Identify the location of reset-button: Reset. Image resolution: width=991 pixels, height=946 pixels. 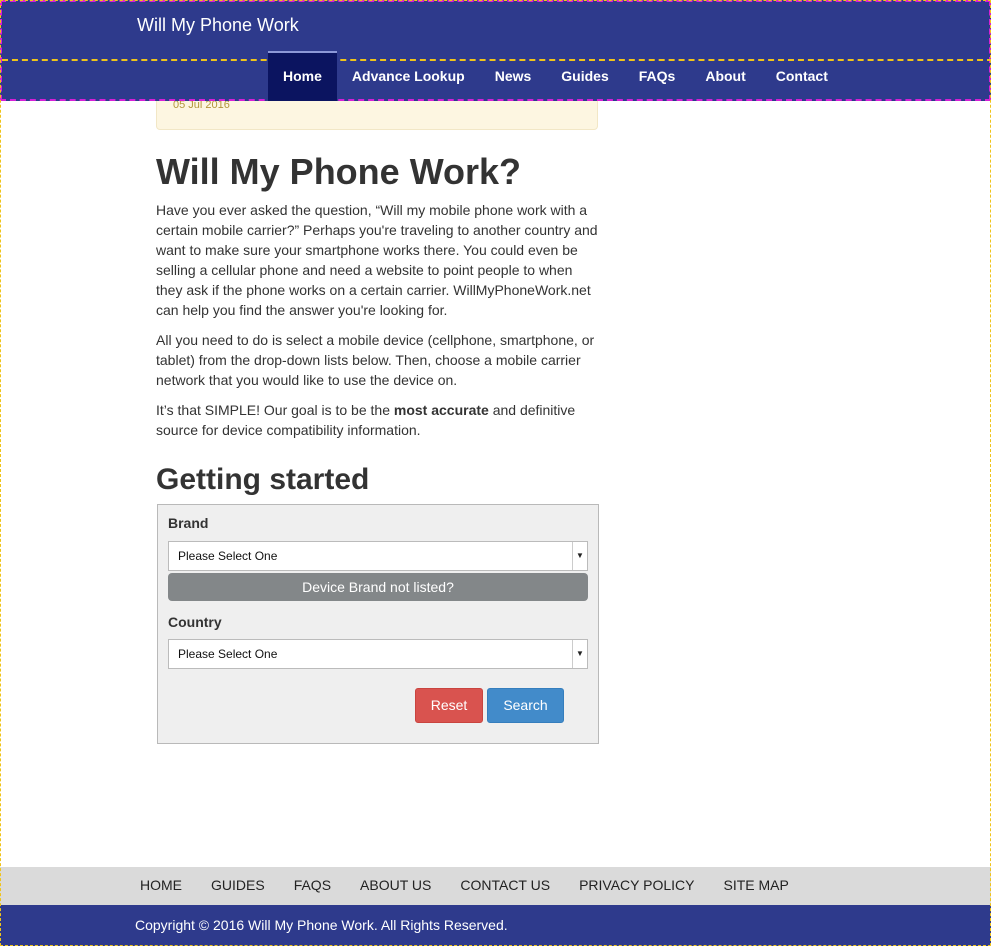
(449, 705).